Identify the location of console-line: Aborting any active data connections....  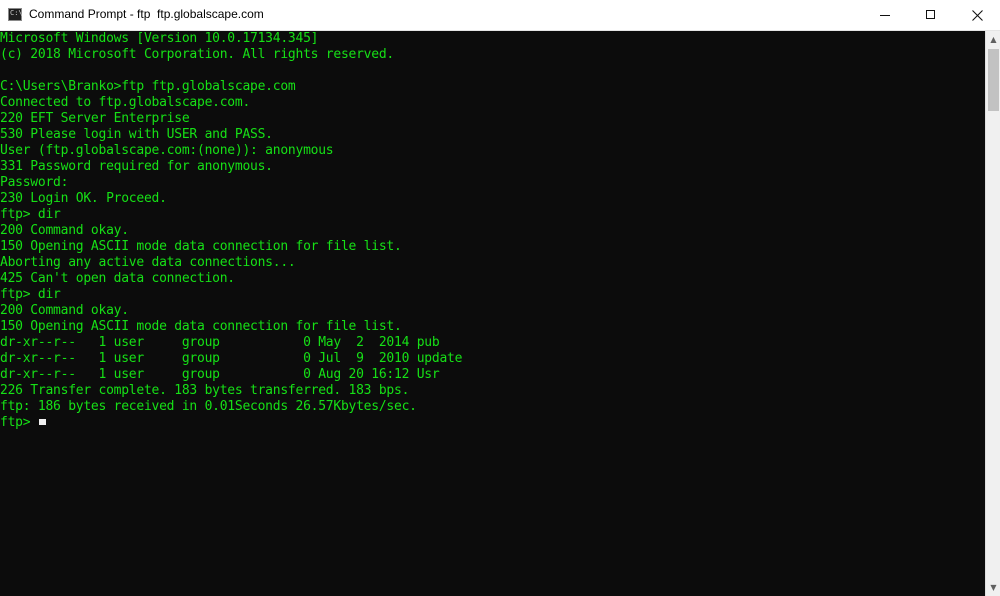
(148, 262).